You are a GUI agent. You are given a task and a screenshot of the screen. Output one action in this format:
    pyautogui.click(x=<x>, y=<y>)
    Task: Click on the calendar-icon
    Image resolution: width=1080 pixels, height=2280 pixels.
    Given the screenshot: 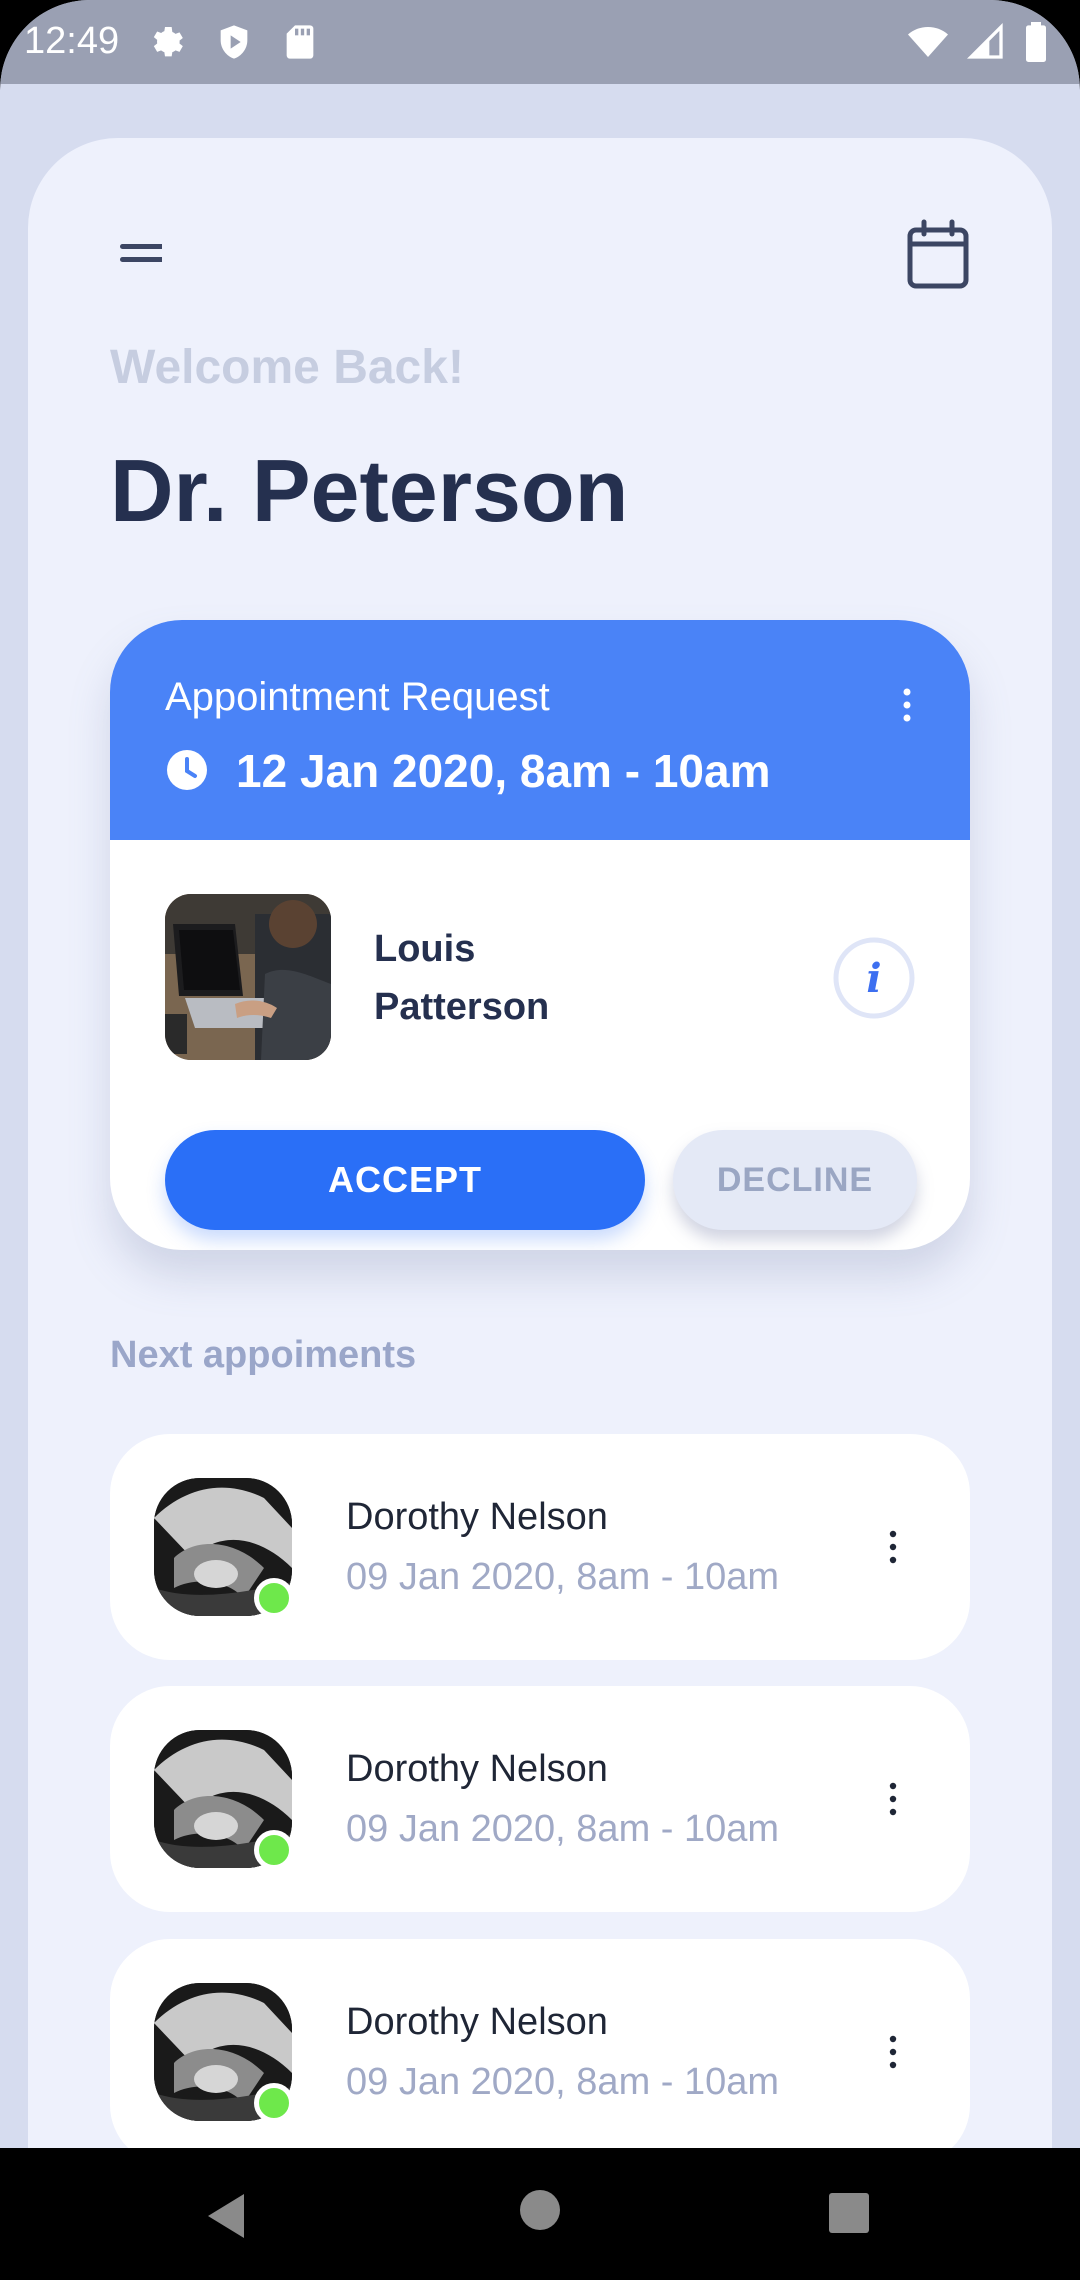 What is the action you would take?
    pyautogui.click(x=938, y=256)
    